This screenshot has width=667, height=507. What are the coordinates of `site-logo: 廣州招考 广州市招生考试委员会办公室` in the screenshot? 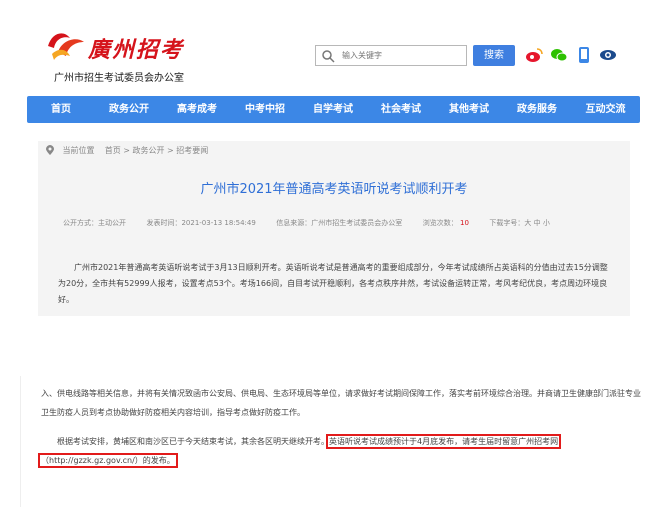 It's located at (119, 55).